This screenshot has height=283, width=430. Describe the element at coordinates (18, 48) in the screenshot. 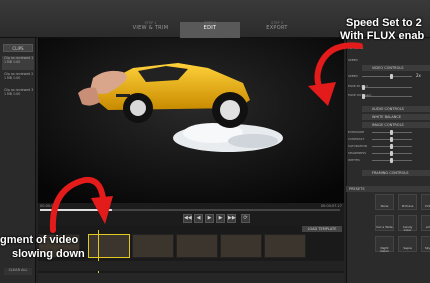

I see `clips-button: CLIPS` at that location.